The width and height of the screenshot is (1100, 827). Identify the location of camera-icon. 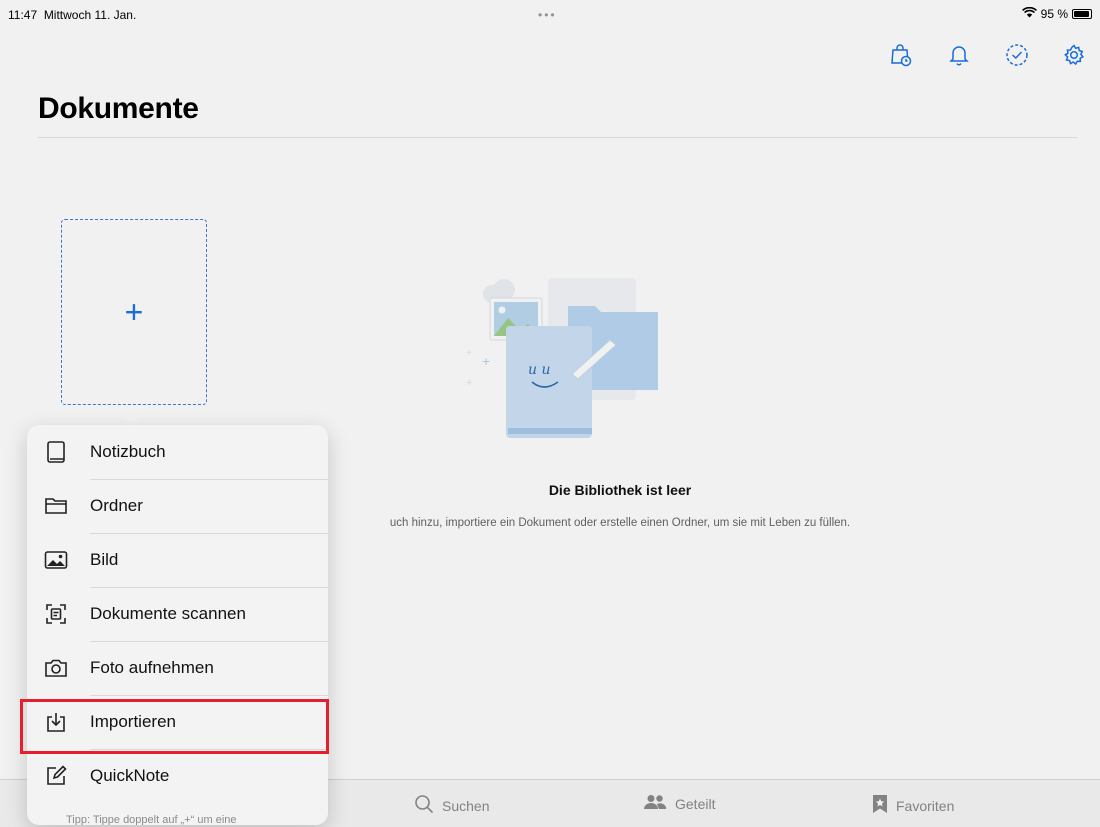
(56, 668).